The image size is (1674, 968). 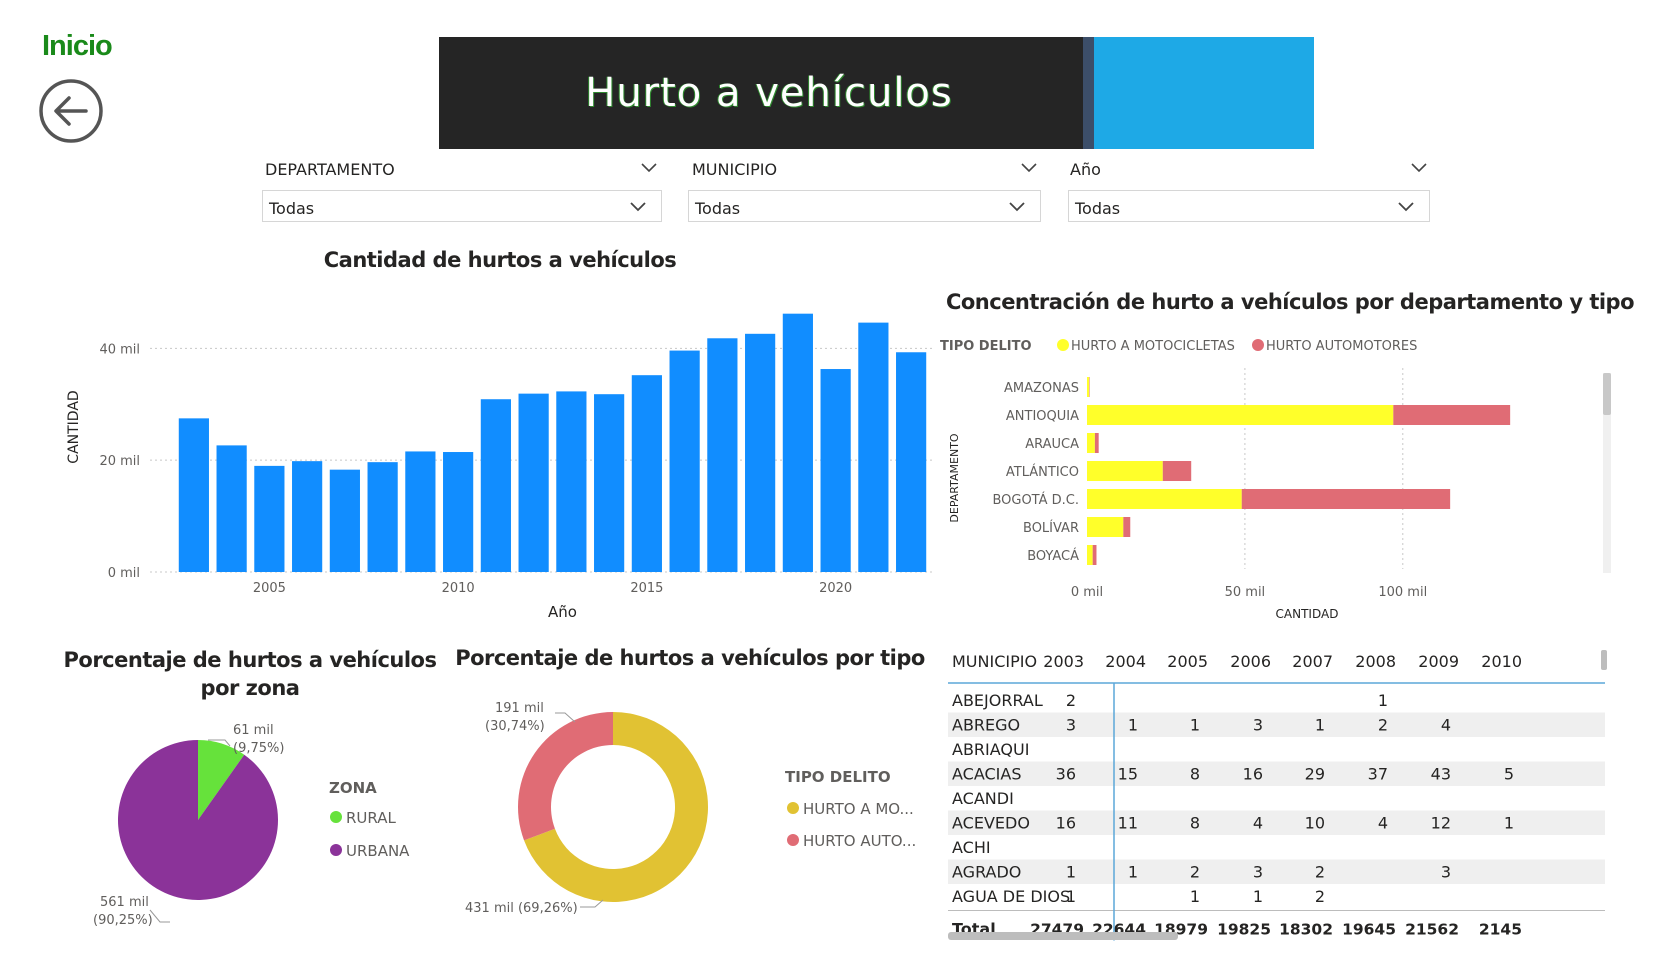 What do you see at coordinates (1098, 208) in the screenshot?
I see `slicer-anio-value: Todas` at bounding box center [1098, 208].